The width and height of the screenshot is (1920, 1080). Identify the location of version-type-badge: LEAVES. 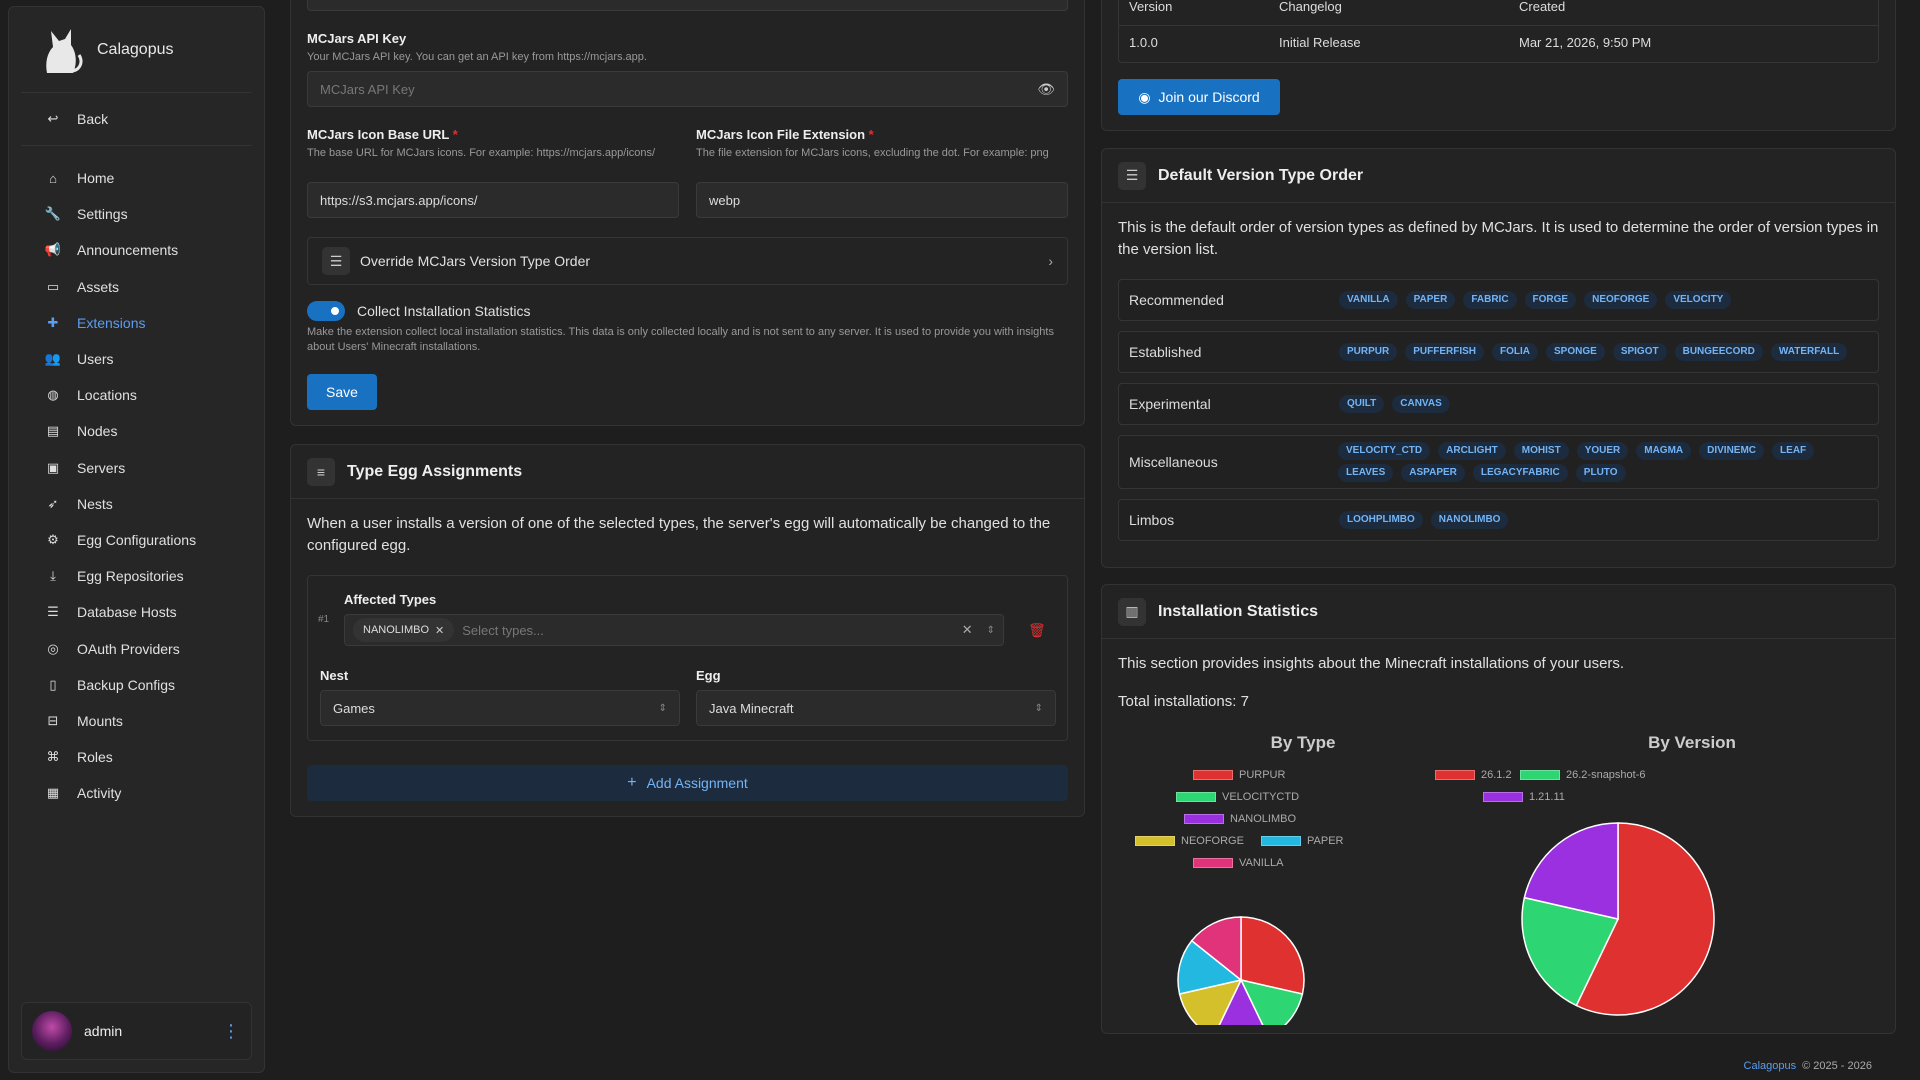
(1366, 473).